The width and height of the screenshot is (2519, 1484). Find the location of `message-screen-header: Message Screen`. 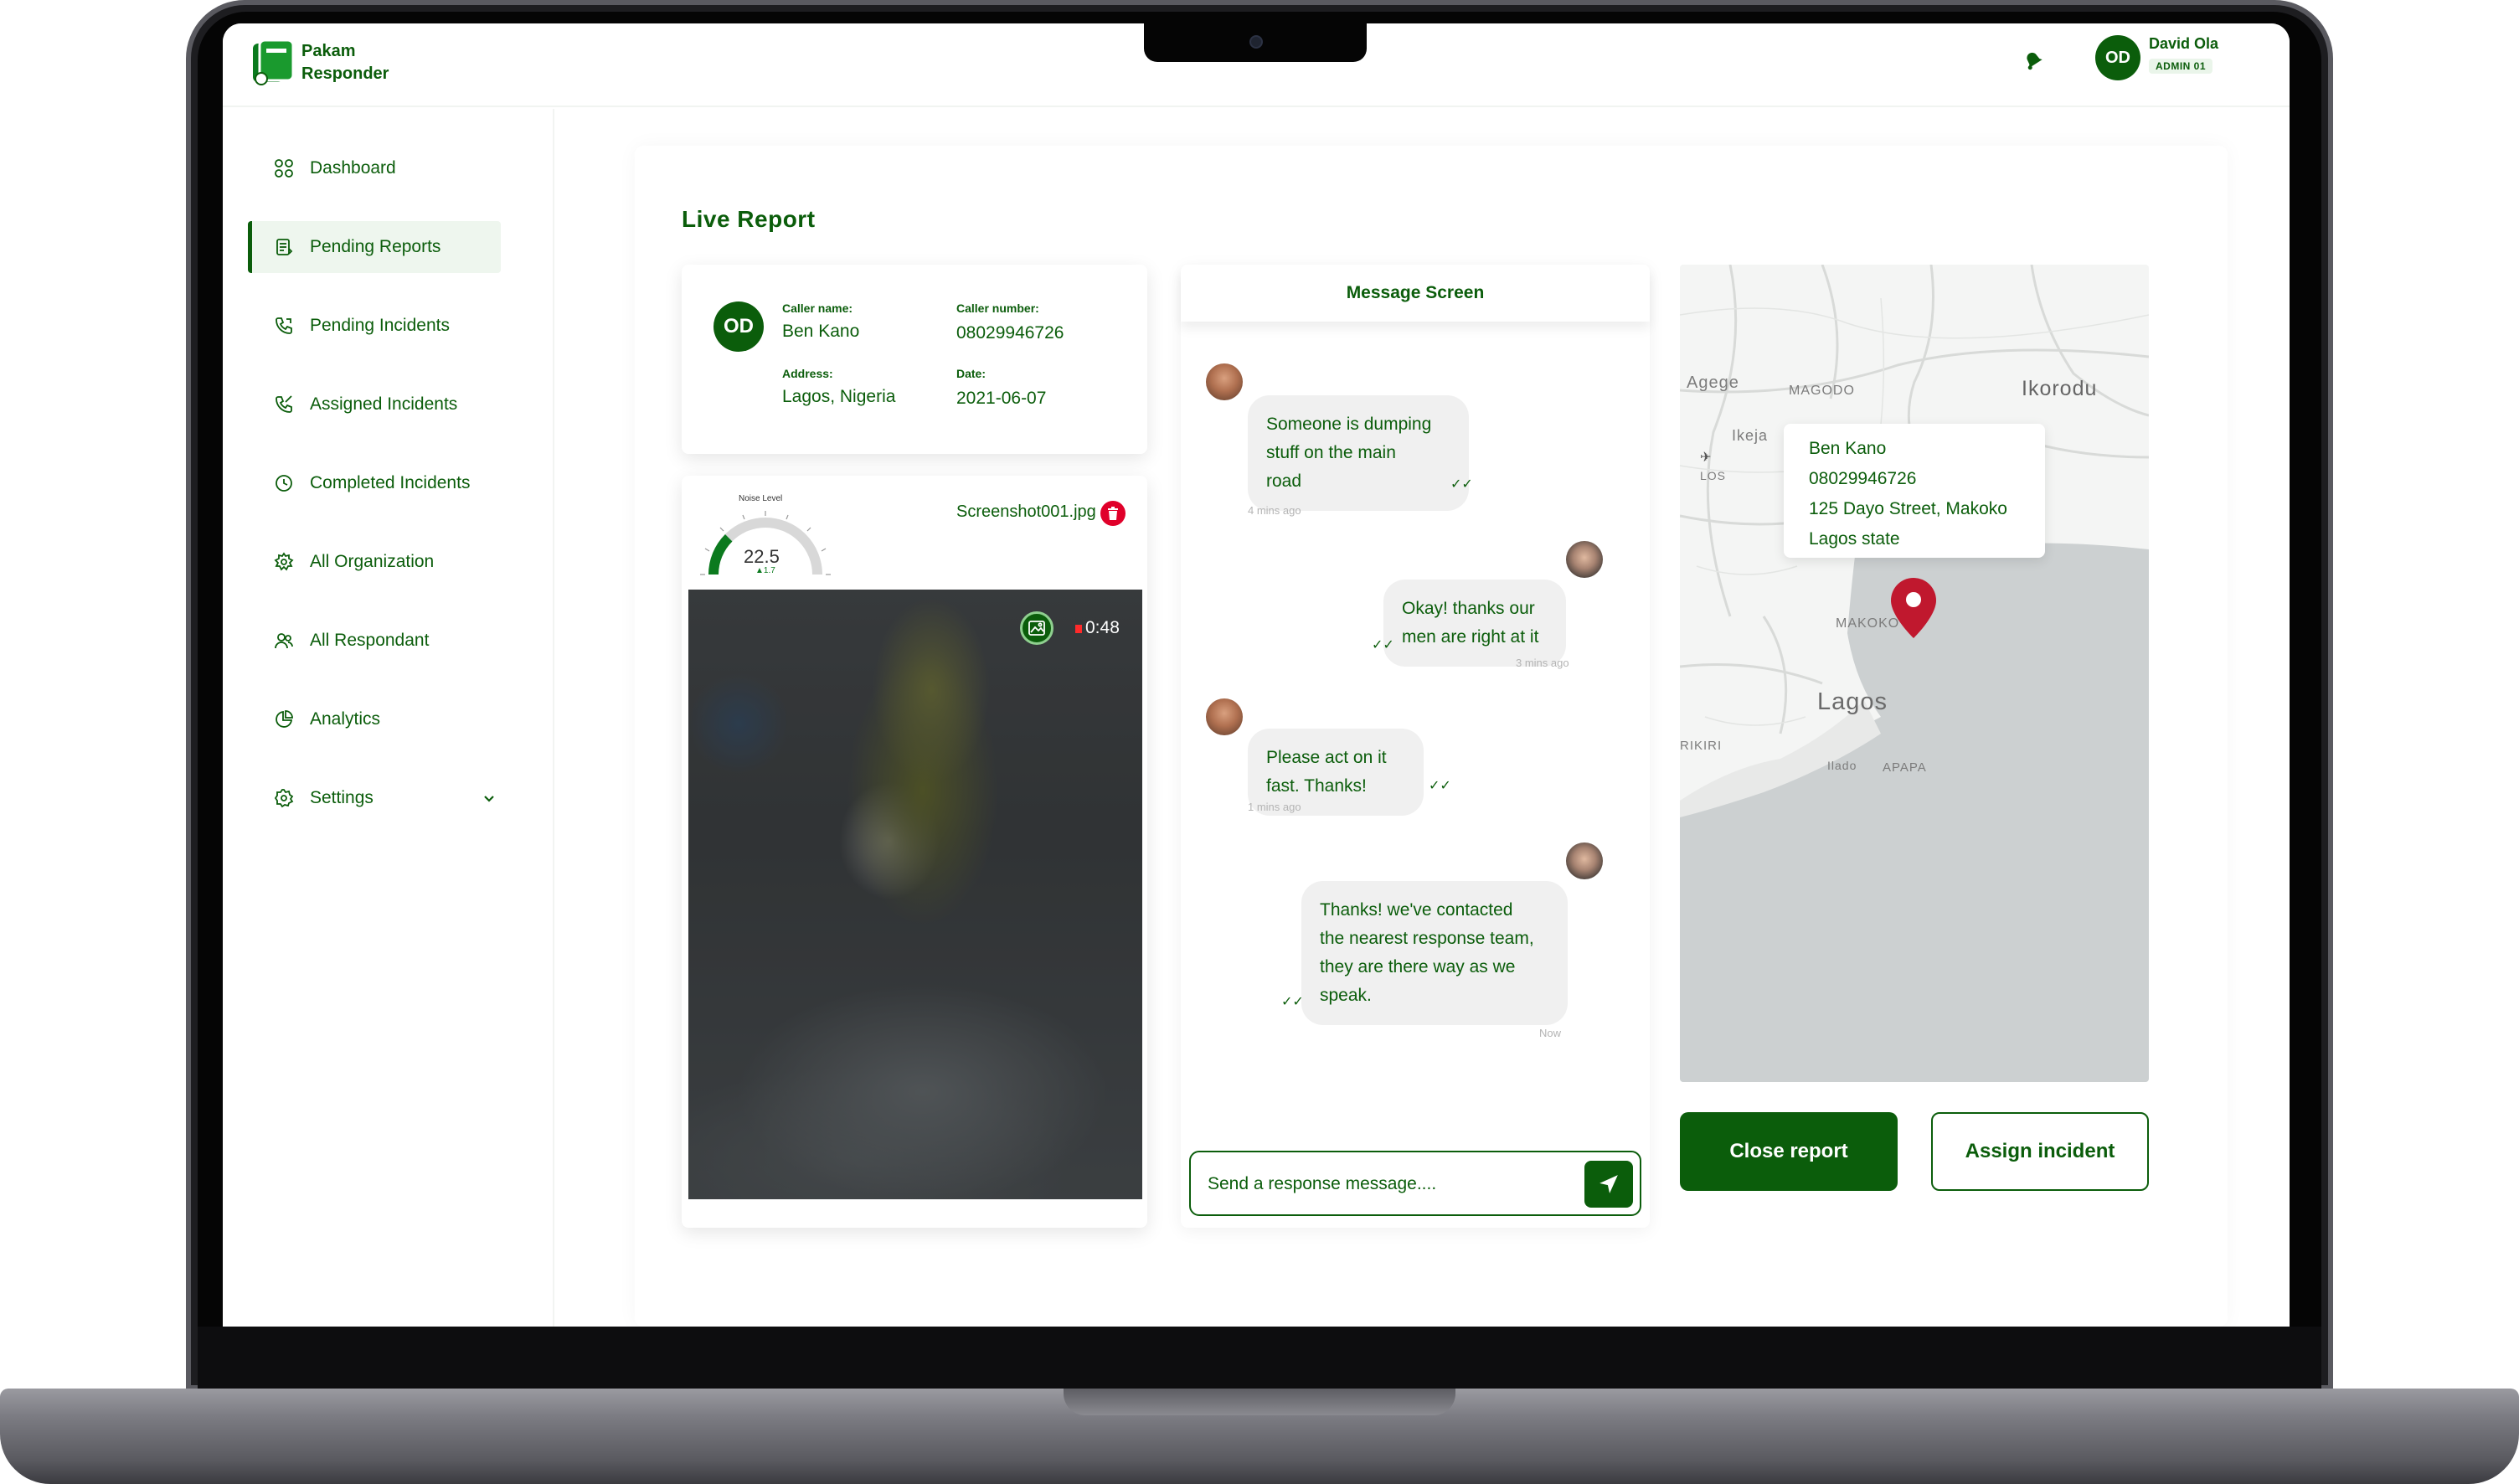

message-screen-header: Message Screen is located at coordinates (1415, 293).